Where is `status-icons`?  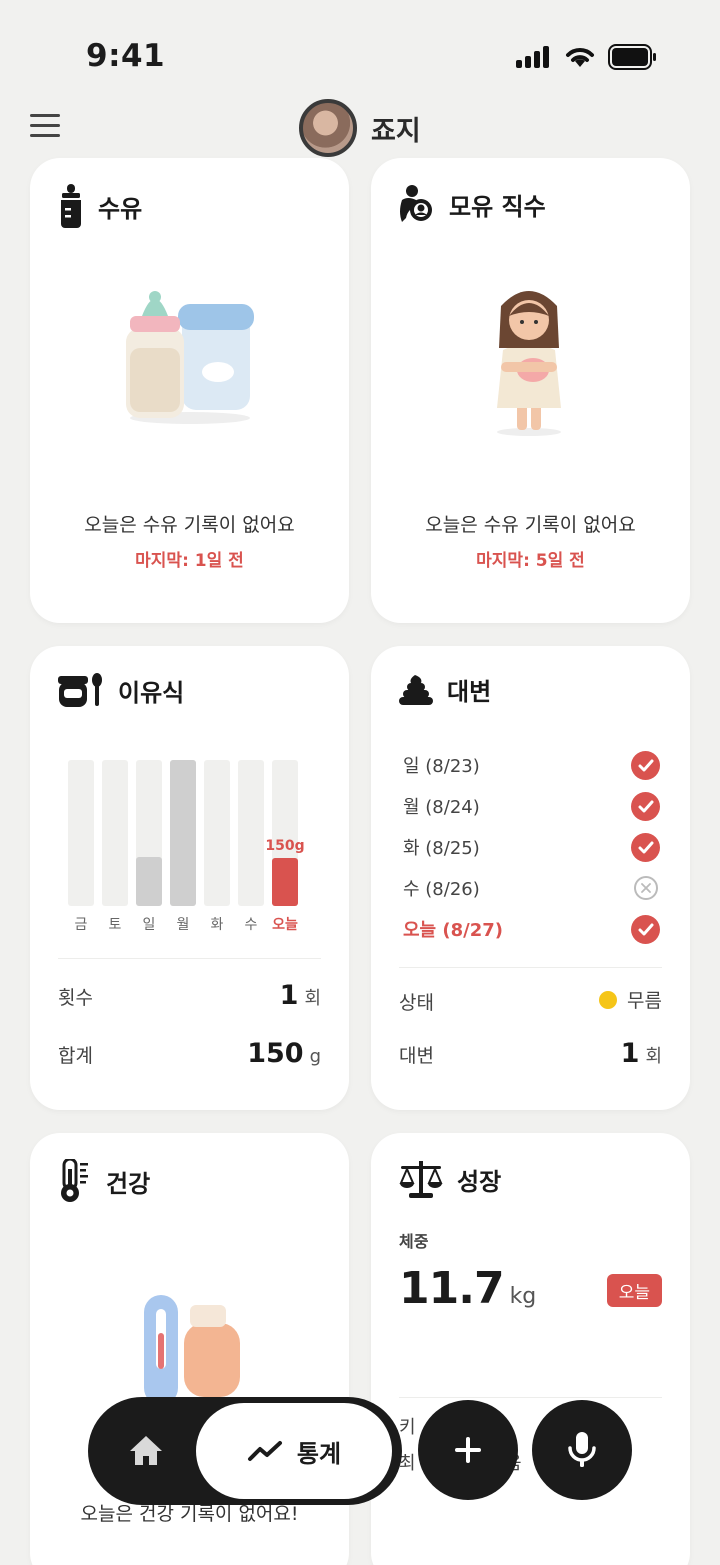 status-icons is located at coordinates (587, 57).